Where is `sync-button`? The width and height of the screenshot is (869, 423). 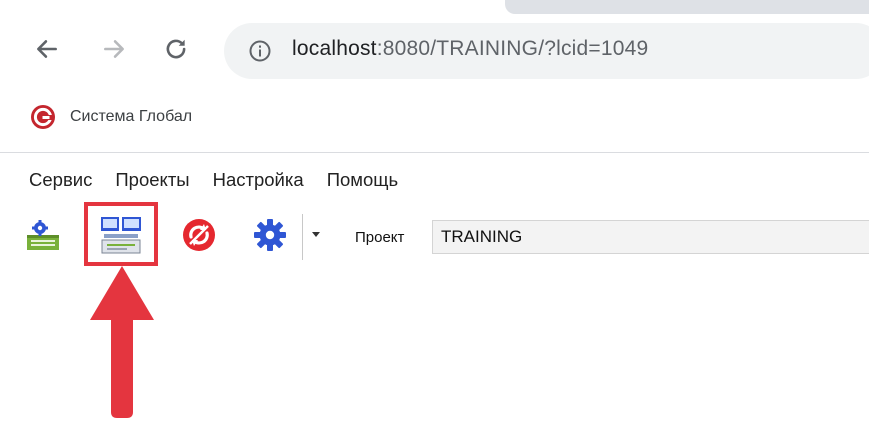 sync-button is located at coordinates (199, 235).